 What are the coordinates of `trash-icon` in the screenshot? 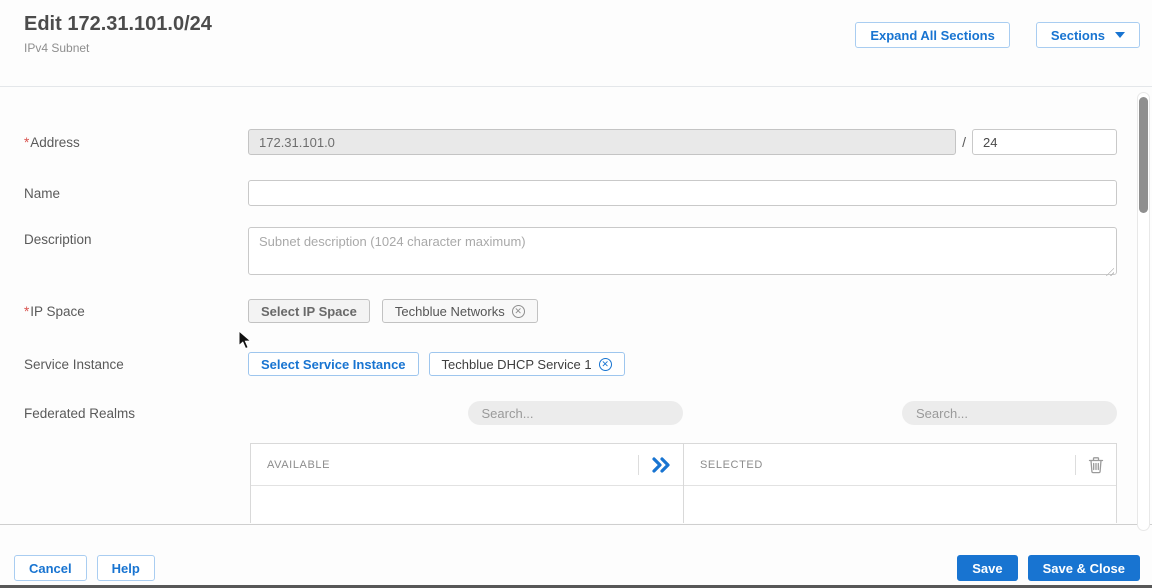 It's located at (1096, 464).